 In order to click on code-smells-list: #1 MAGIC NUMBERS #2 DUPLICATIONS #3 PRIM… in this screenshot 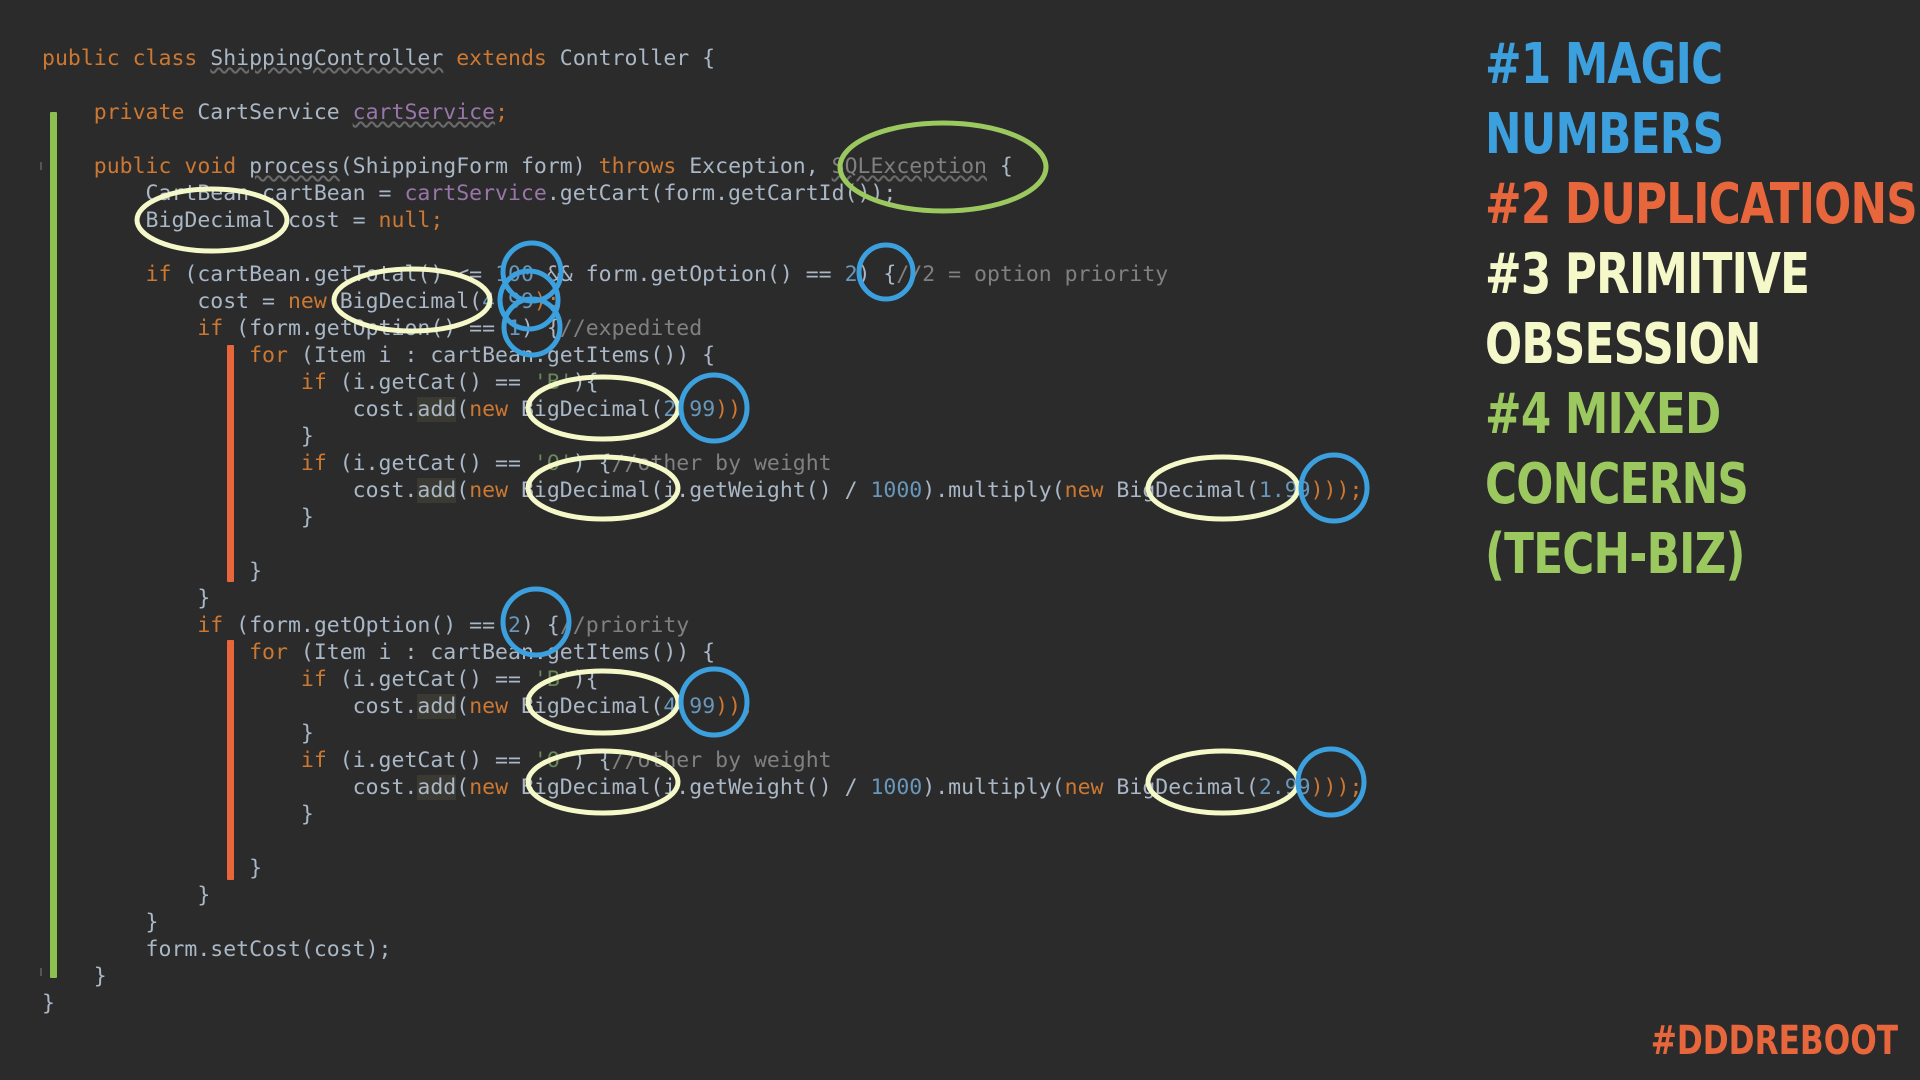, I will do `click(1701, 310)`.